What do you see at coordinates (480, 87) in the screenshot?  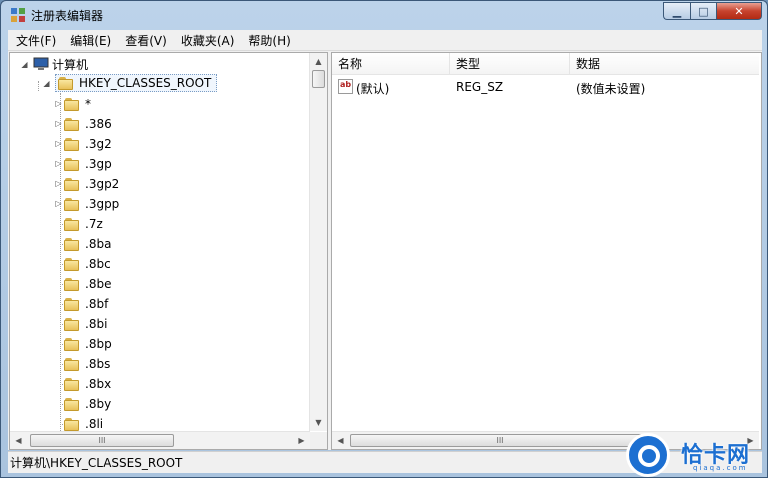 I see `value-type: REG_SZ` at bounding box center [480, 87].